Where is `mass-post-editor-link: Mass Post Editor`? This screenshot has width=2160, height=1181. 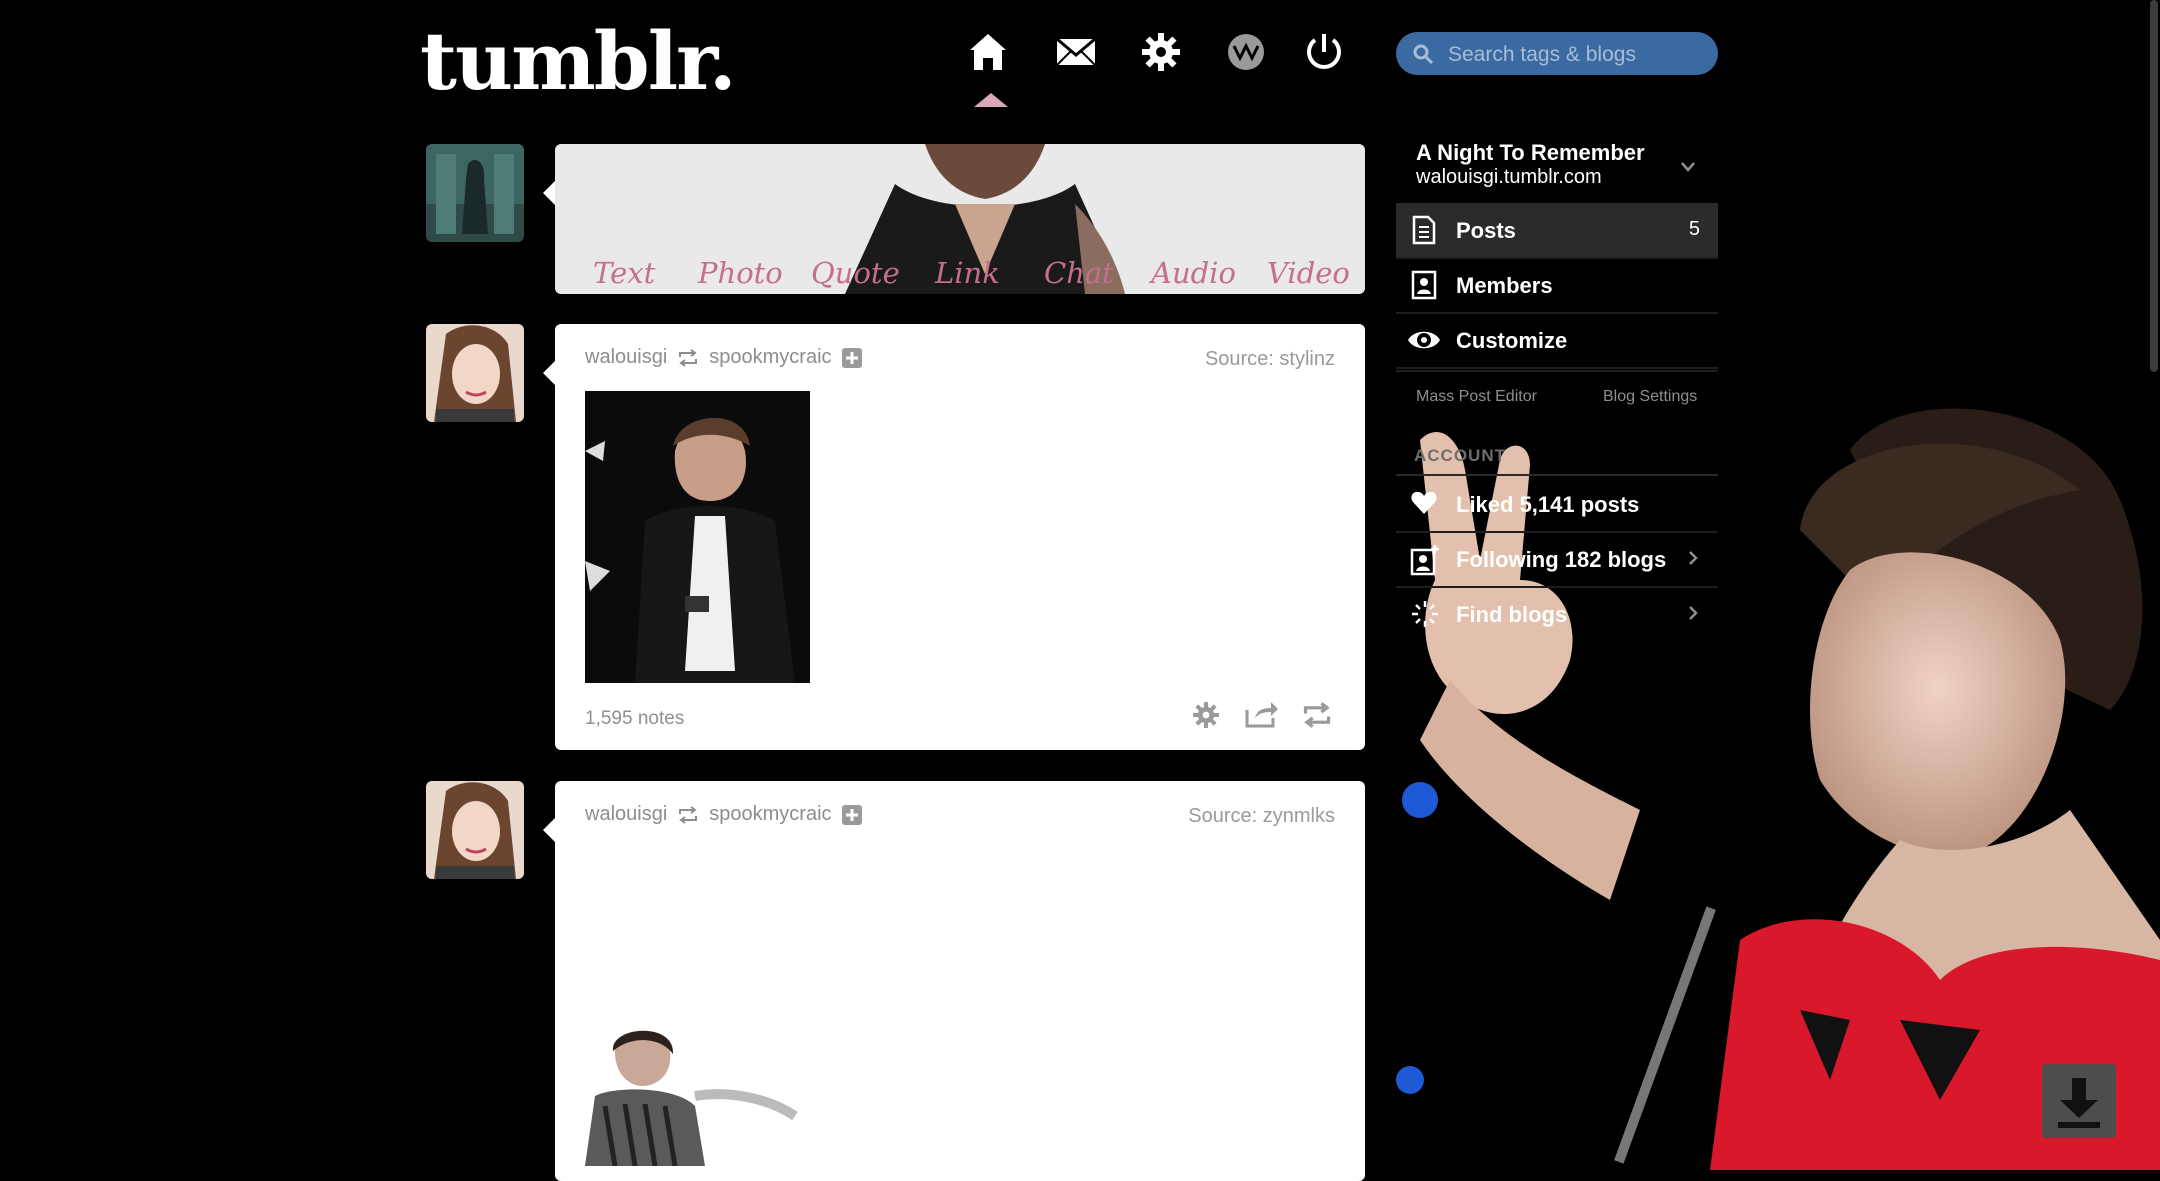 mass-post-editor-link: Mass Post Editor is located at coordinates (1476, 397).